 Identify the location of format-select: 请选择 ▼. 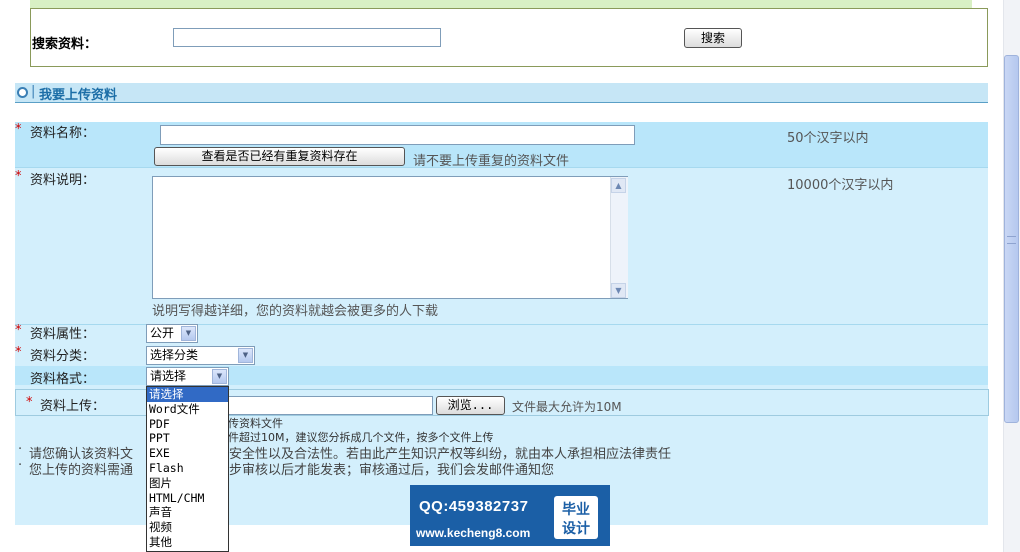
(187, 376).